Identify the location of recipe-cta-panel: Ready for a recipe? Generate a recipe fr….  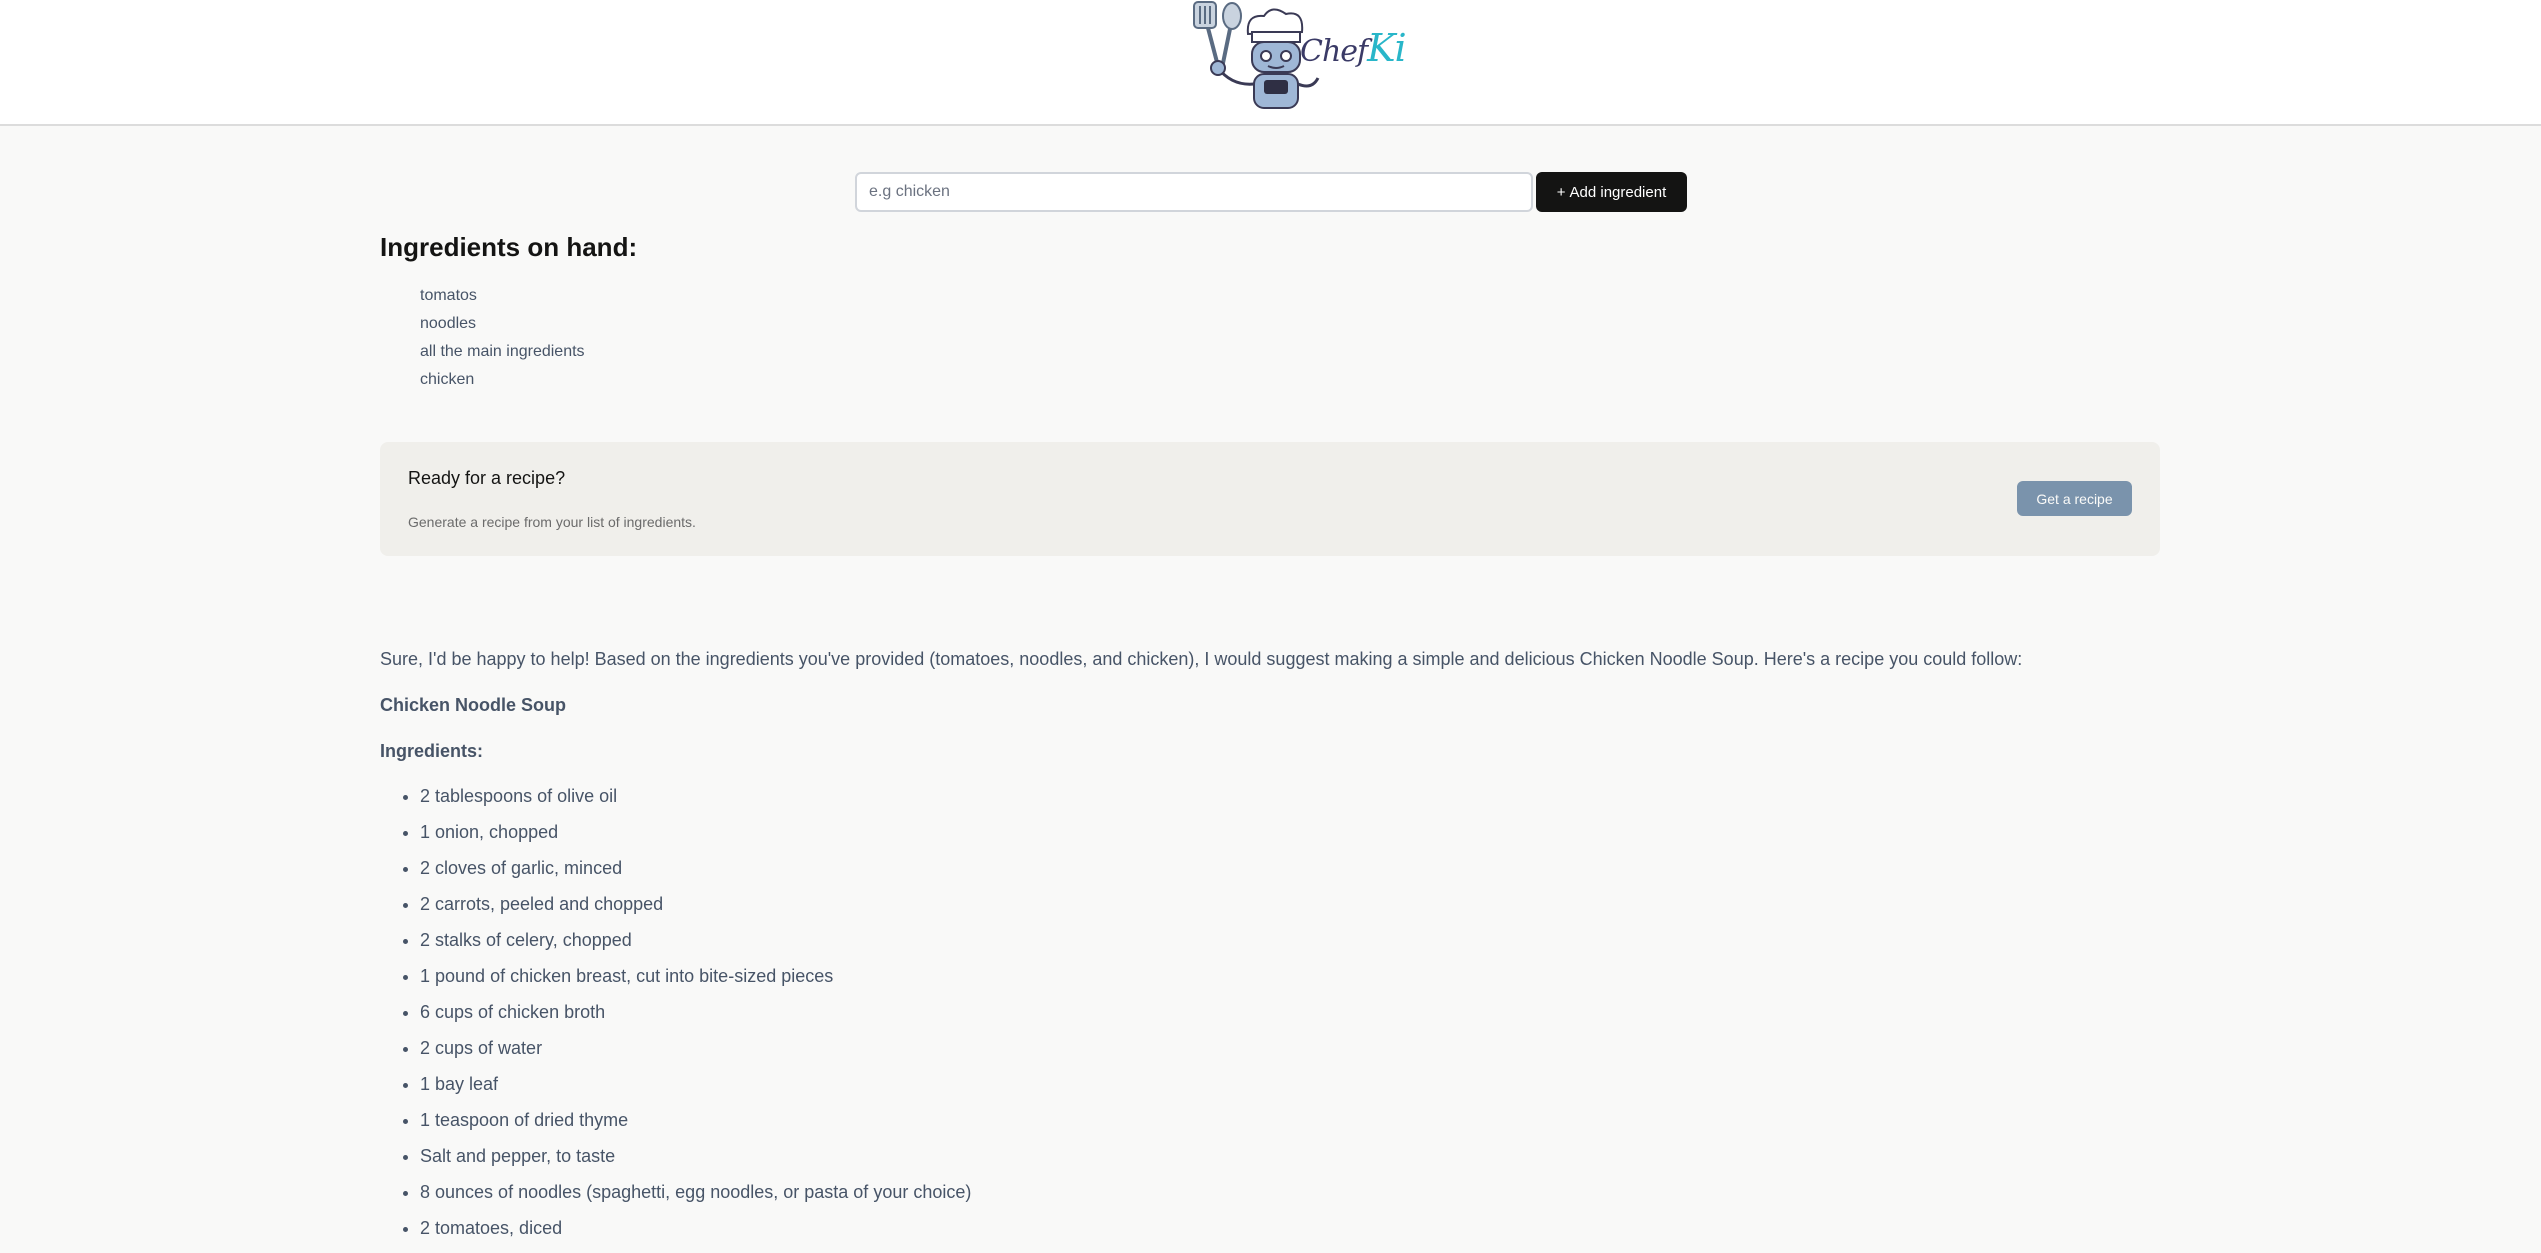
(1270, 499).